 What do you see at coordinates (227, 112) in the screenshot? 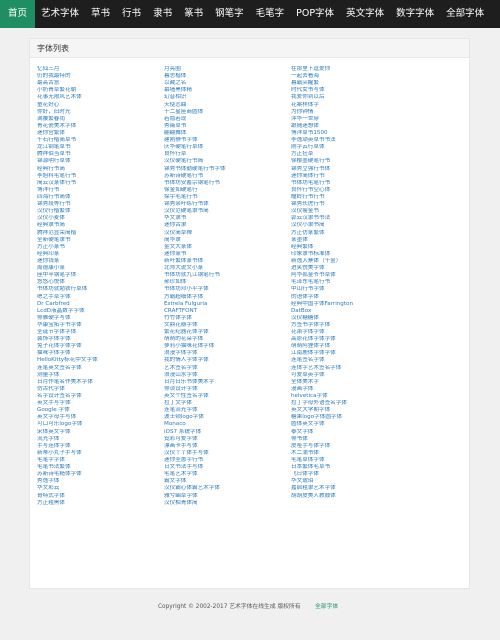
I see `font-link: 十二星座商圆体` at bounding box center [227, 112].